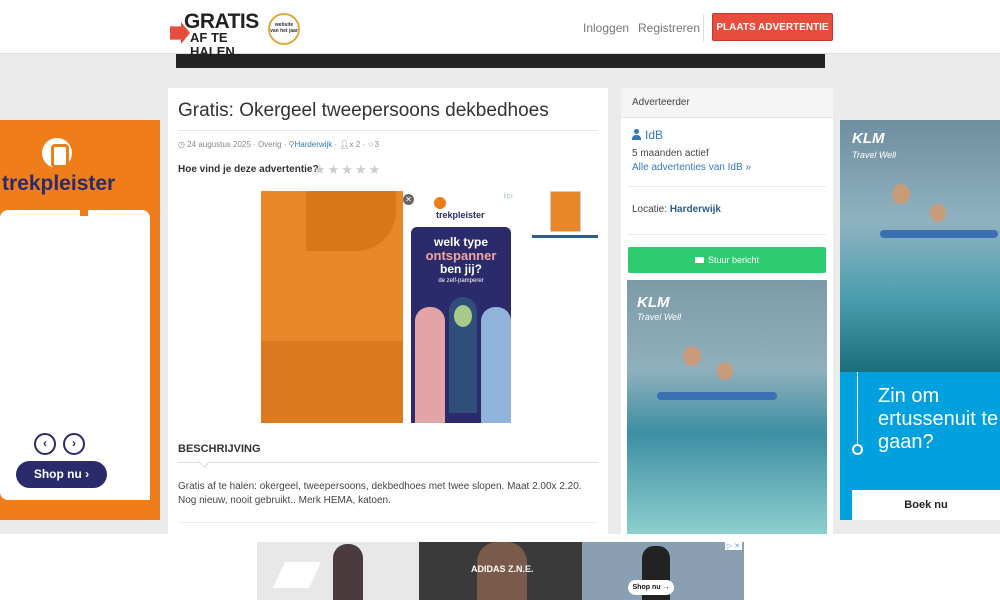 The height and width of the screenshot is (600, 1000). What do you see at coordinates (284, 29) in the screenshot?
I see `award-badge: website van het jaar` at bounding box center [284, 29].